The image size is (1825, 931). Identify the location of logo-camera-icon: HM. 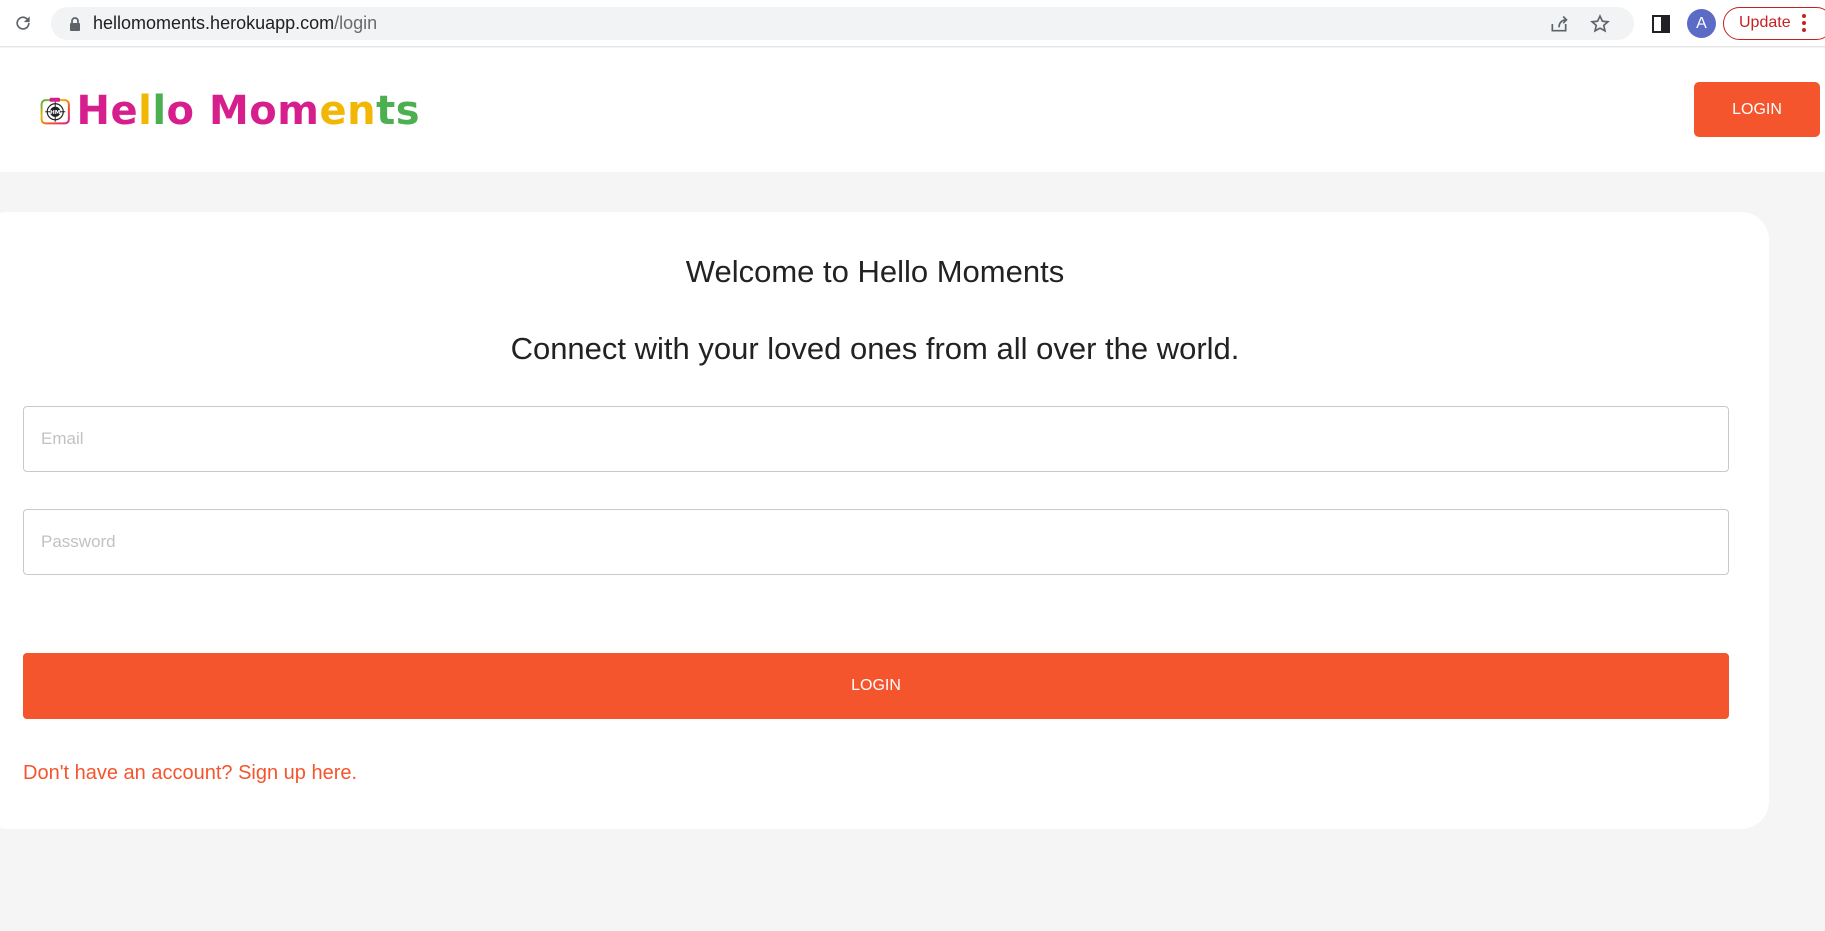
(55, 111).